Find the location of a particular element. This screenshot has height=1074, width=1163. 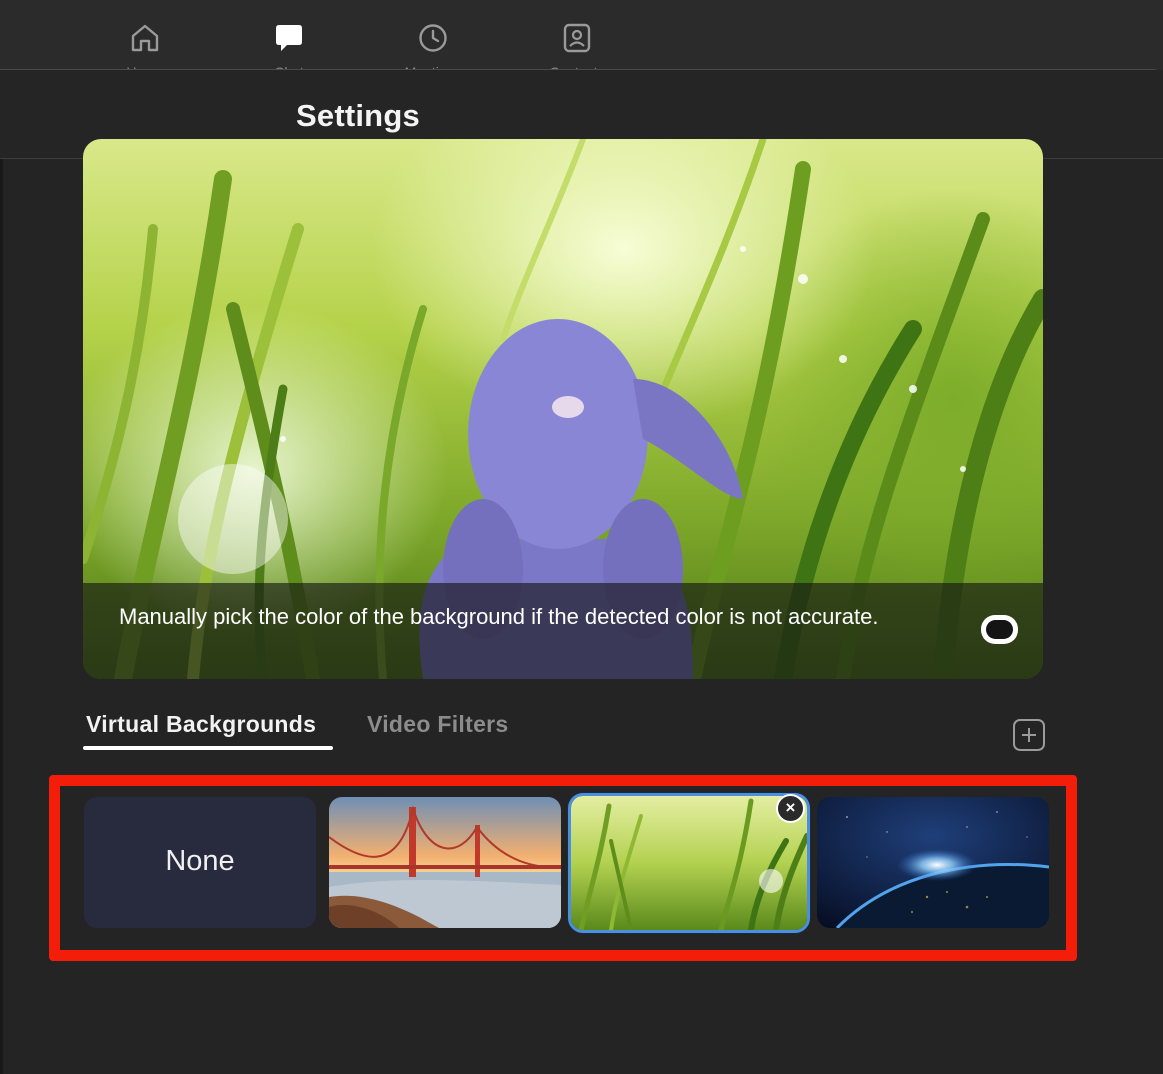

golden-gate-bridge-image is located at coordinates (445, 862).